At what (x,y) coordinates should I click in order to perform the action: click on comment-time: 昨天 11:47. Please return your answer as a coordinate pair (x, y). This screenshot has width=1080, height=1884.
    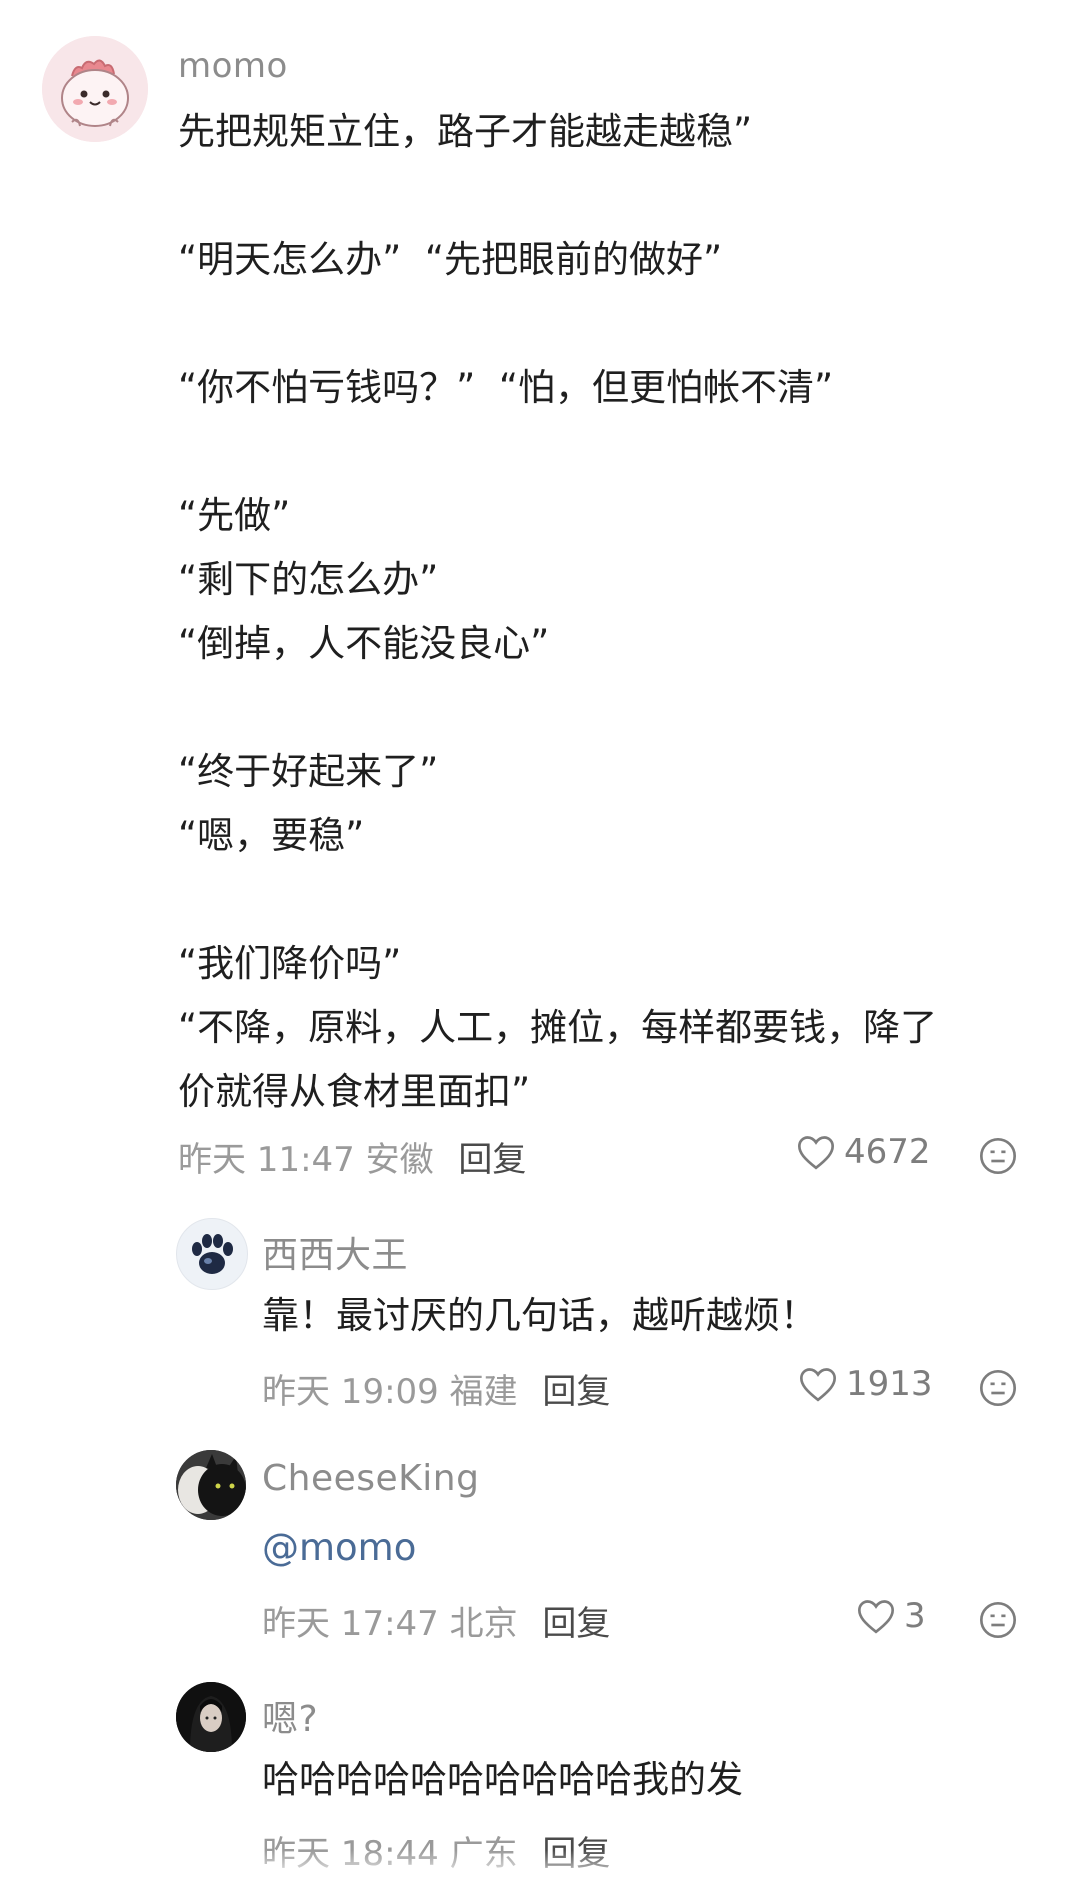
    Looking at the image, I should click on (266, 1160).